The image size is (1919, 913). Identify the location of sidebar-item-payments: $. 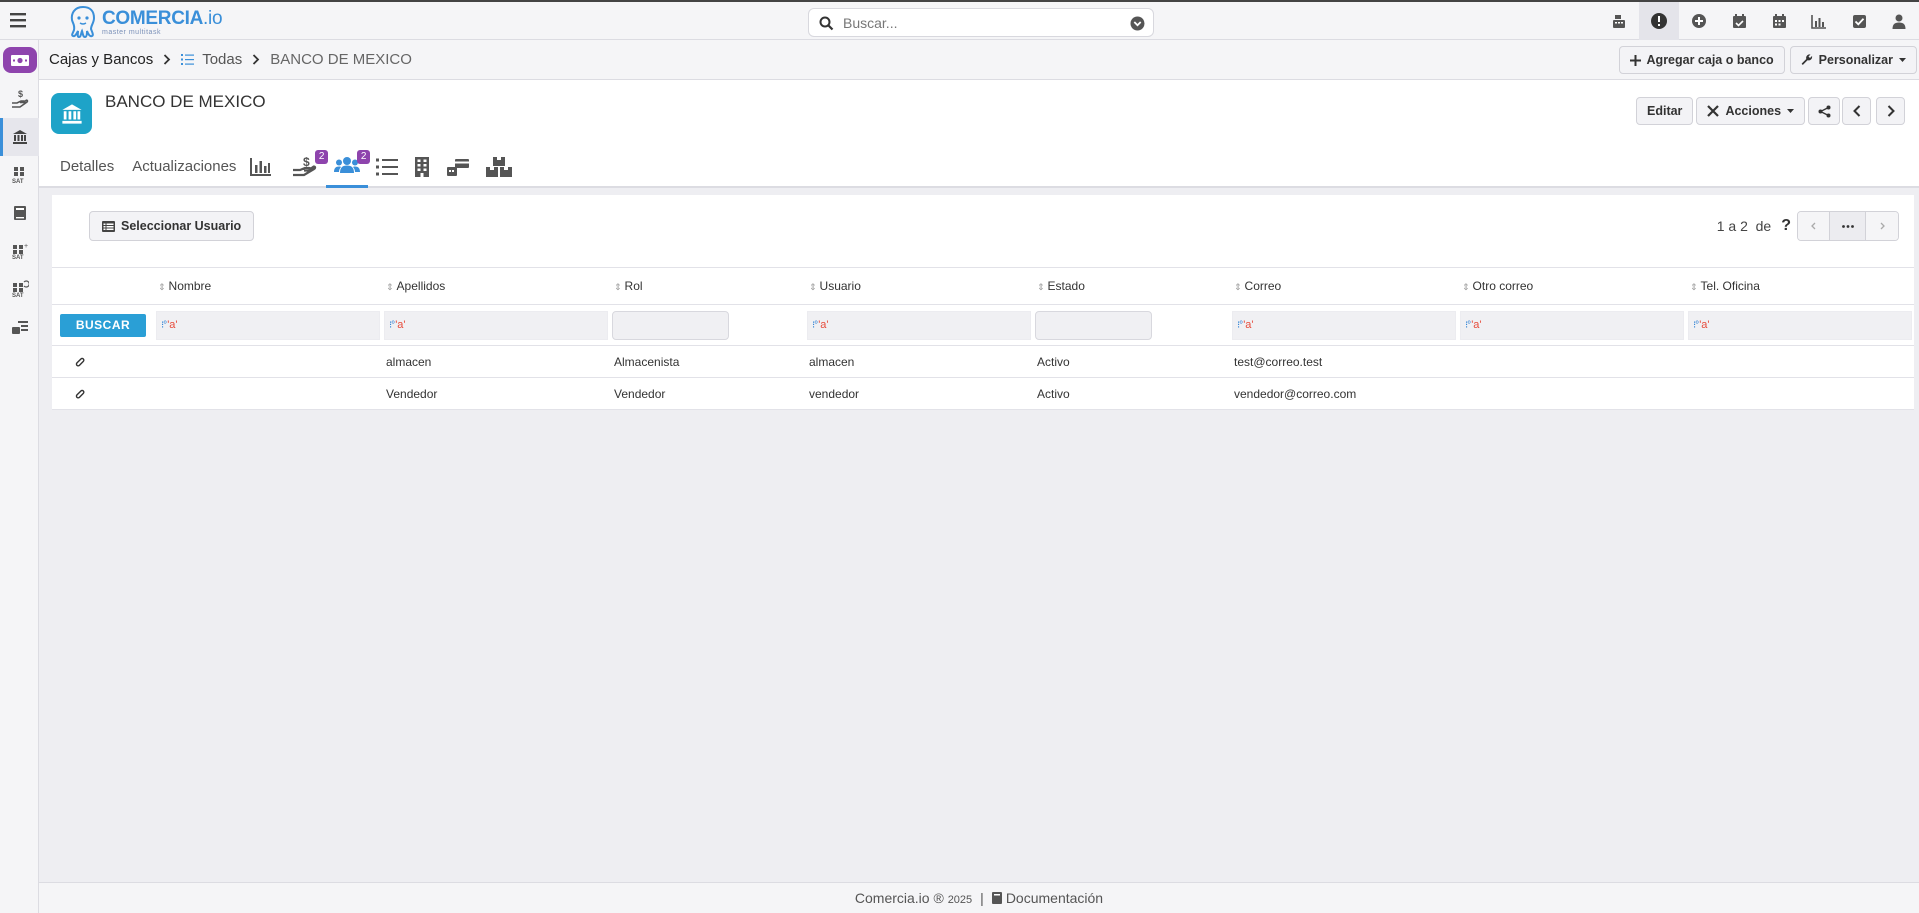
(19, 99).